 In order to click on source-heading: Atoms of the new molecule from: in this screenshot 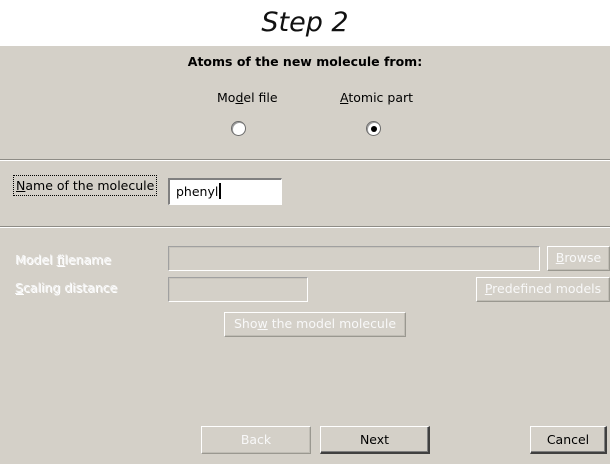, I will do `click(305, 61)`.